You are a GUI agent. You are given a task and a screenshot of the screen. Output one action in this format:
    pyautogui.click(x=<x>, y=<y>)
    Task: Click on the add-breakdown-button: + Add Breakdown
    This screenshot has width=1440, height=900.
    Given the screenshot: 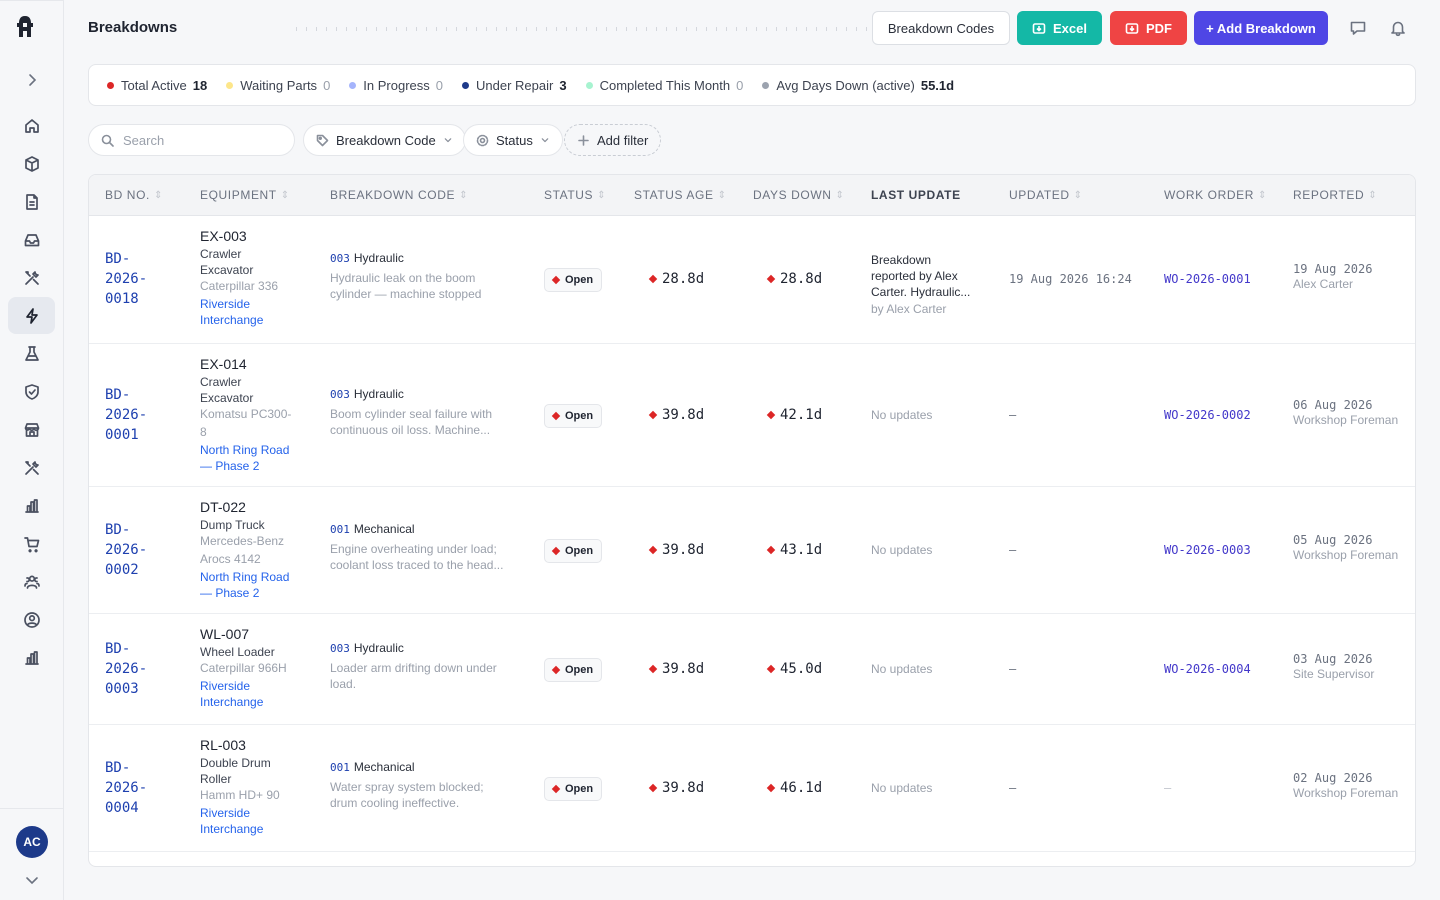 What is the action you would take?
    pyautogui.click(x=1261, y=28)
    